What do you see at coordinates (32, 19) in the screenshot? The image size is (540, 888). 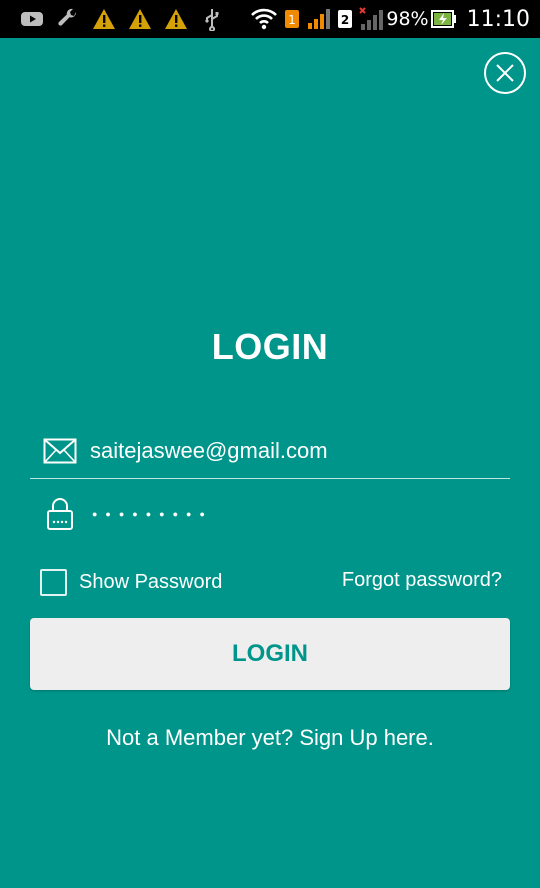 I see `youtube-icon` at bounding box center [32, 19].